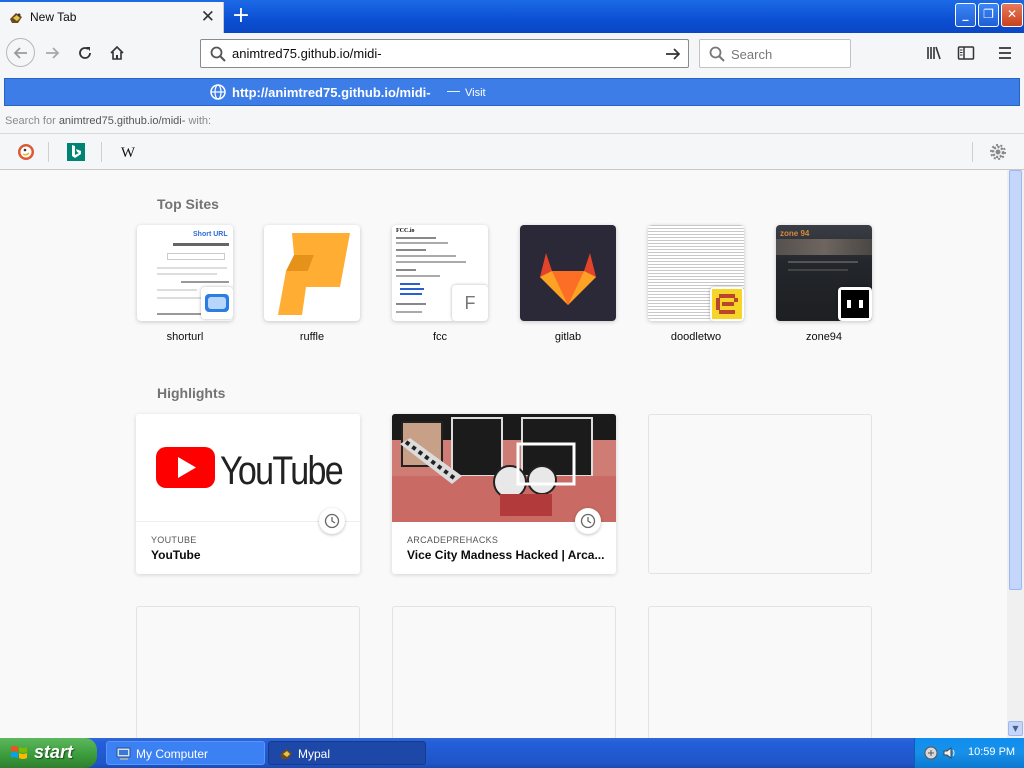 The width and height of the screenshot is (1024, 768). What do you see at coordinates (20, 52) in the screenshot?
I see `back-button` at bounding box center [20, 52].